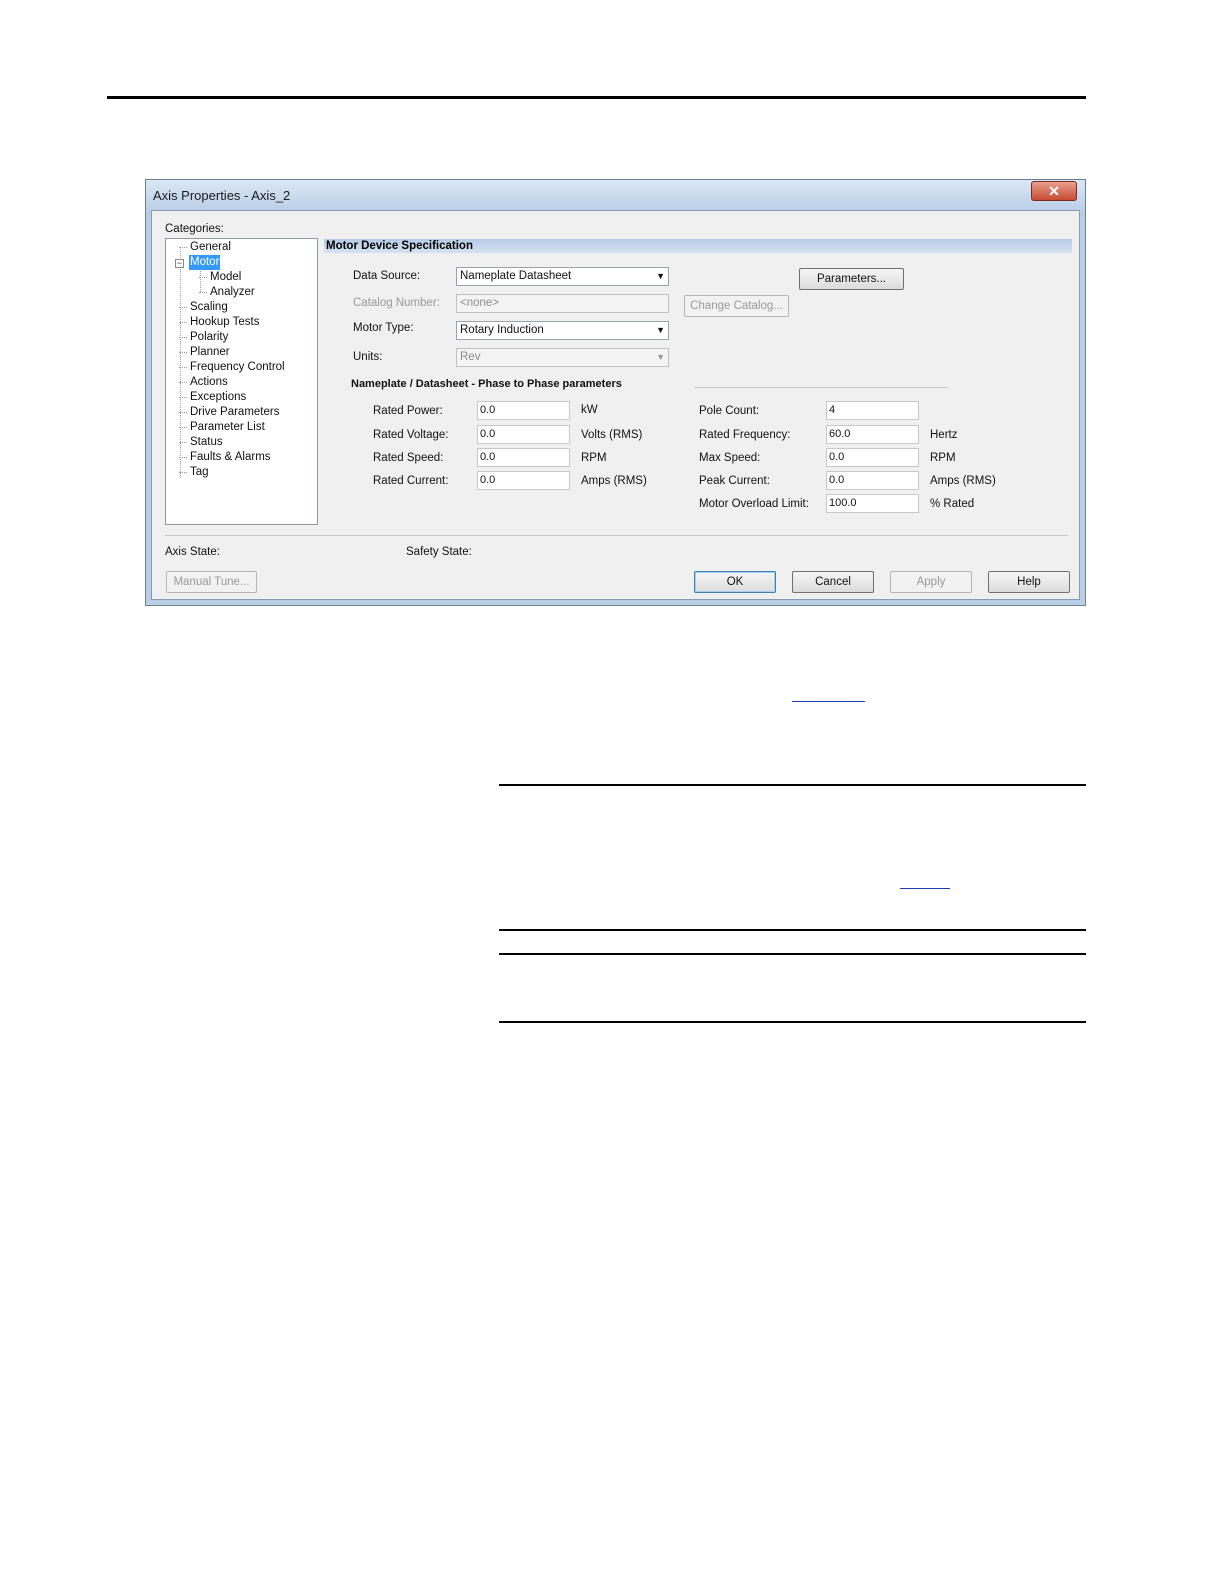  What do you see at coordinates (872, 434) in the screenshot?
I see `rated-frequency-input: 60.0` at bounding box center [872, 434].